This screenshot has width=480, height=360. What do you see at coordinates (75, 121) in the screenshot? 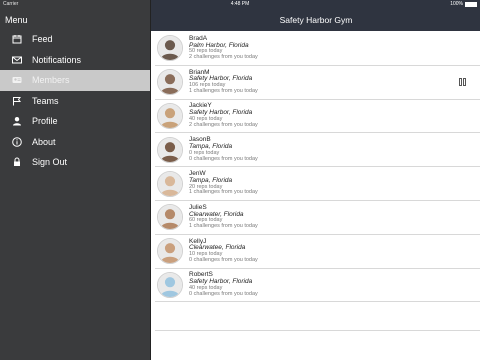
I see `sidebar-item-profile: Profile` at bounding box center [75, 121].